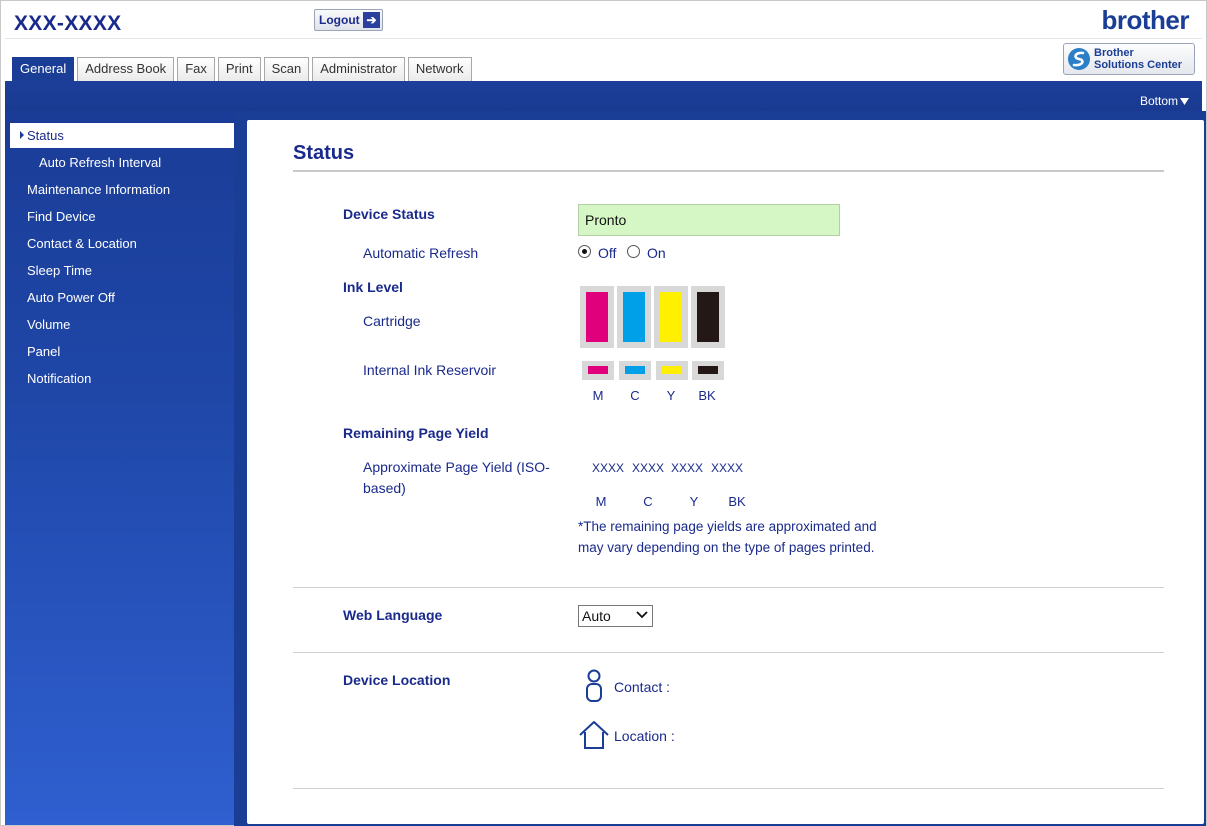 The image size is (1207, 826). What do you see at coordinates (389, 214) in the screenshot?
I see `device-status-label: Device Status` at bounding box center [389, 214].